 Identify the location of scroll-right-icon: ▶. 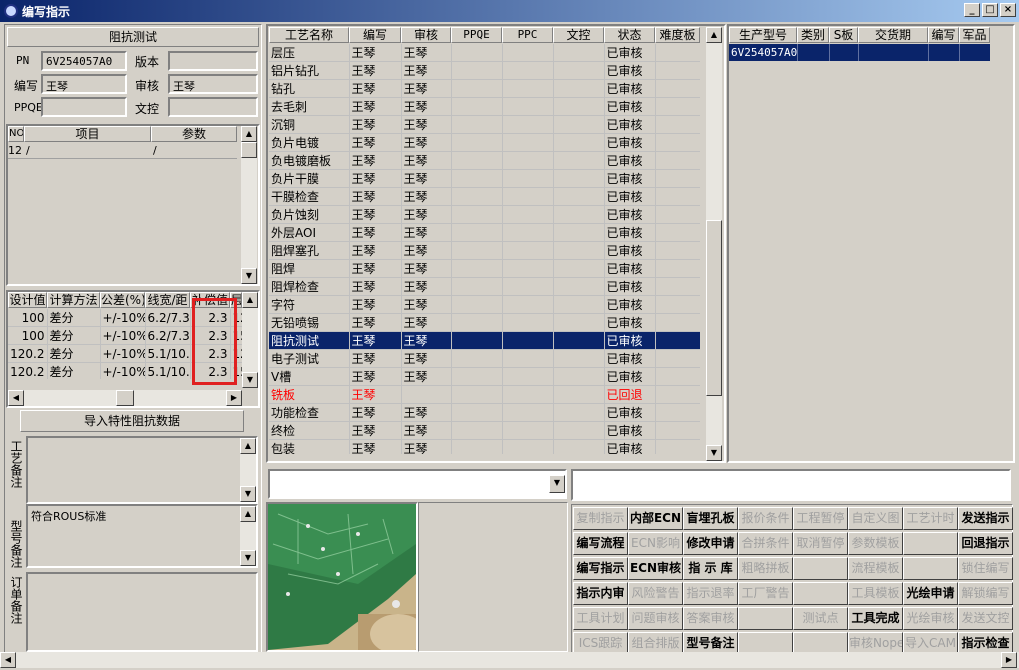
(1009, 660).